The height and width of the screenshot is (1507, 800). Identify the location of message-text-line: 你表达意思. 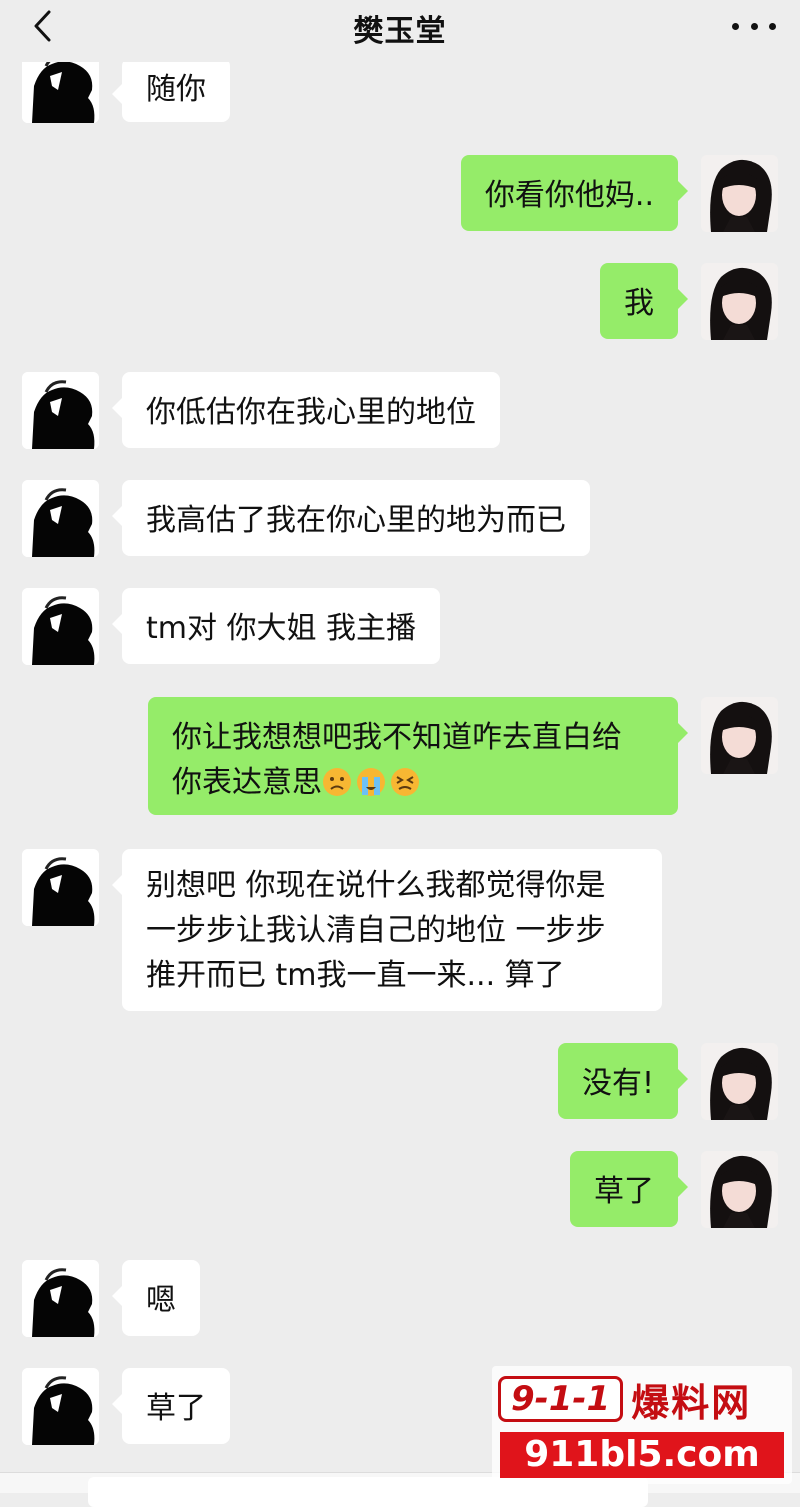
(413, 782).